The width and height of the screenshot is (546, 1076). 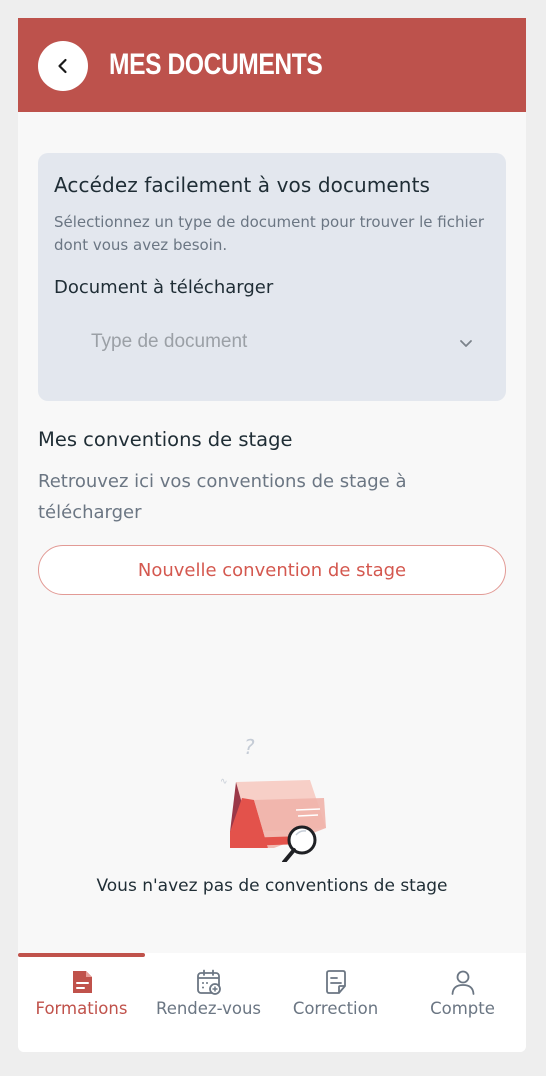 I want to click on conventions-title: Mes conventions de stage, so click(x=165, y=439).